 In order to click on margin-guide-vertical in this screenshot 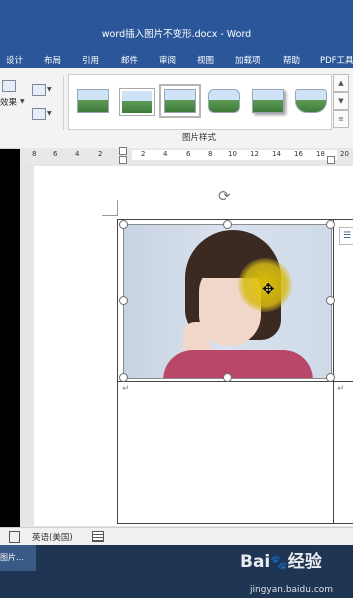, I will do `click(117, 208)`.